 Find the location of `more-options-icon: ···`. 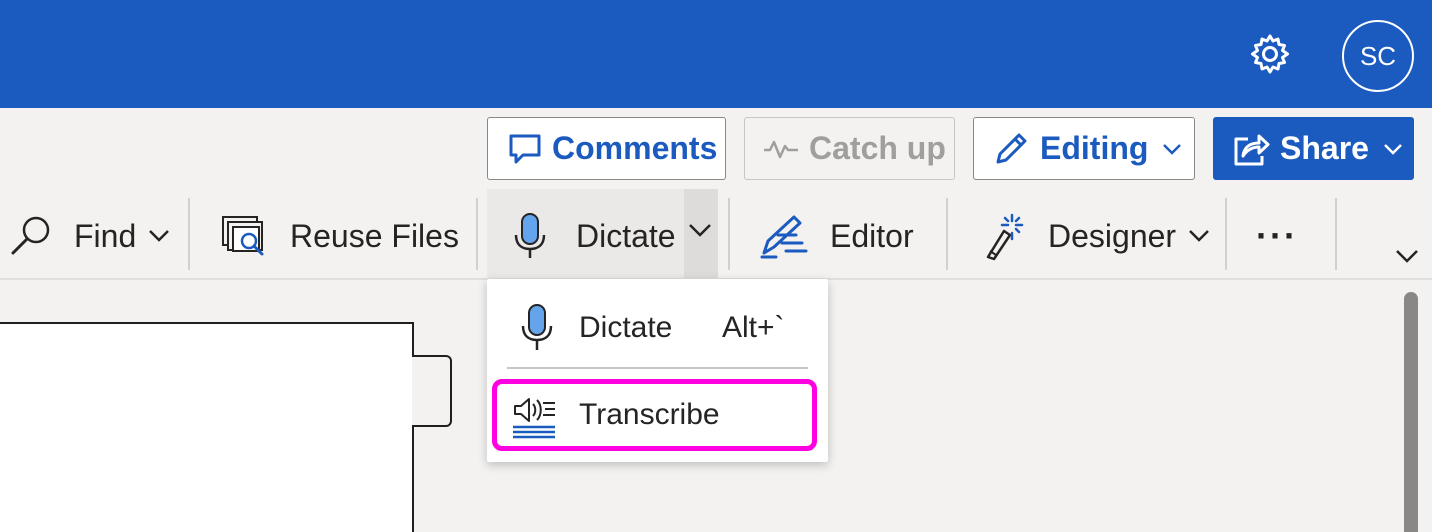

more-options-icon: ··· is located at coordinates (1277, 235).